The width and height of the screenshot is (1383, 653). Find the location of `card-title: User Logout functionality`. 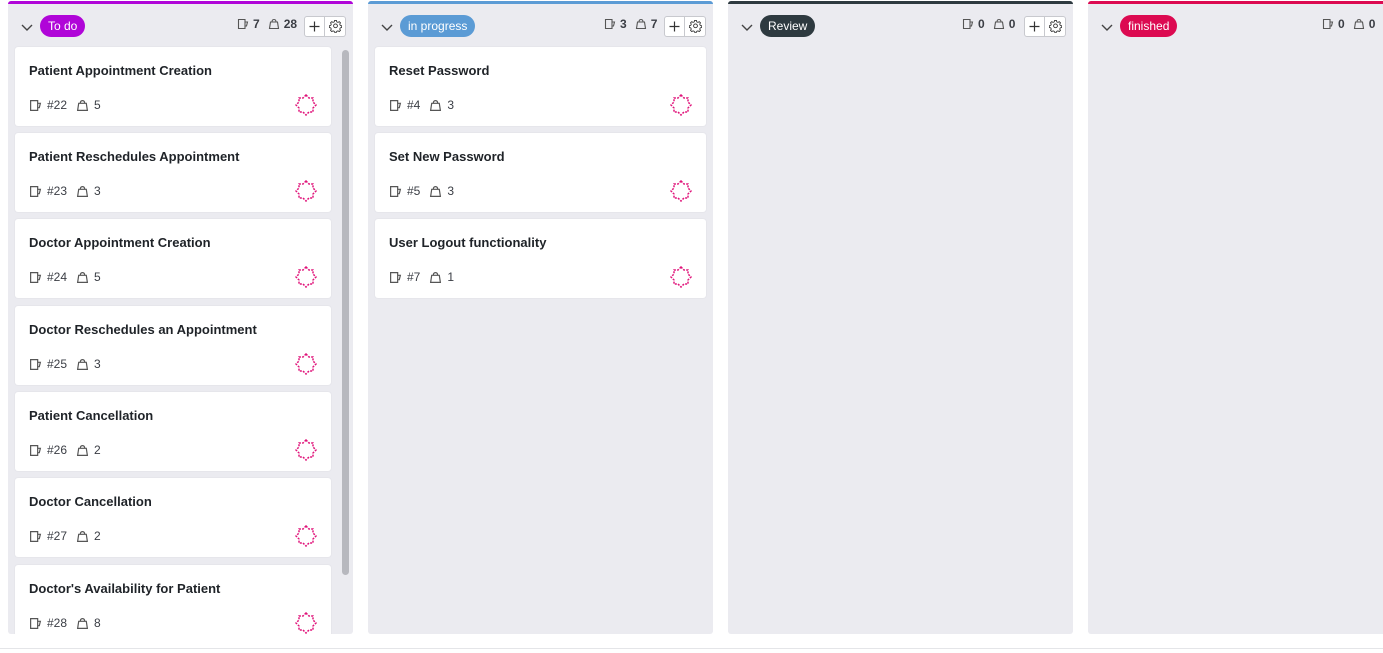

card-title: User Logout functionality is located at coordinates (468, 242).